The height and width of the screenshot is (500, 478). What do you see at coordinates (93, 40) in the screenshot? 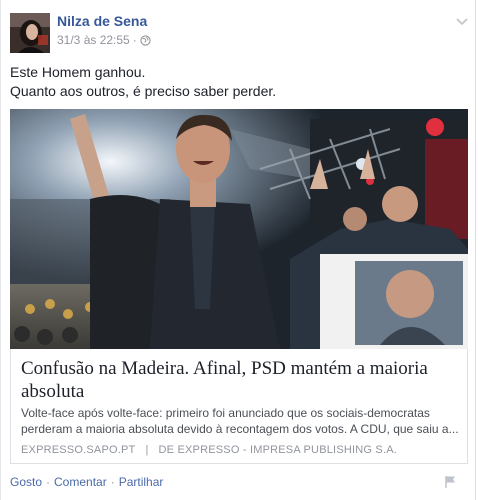
I see `post-timestamp: 31/3 às 22:55` at bounding box center [93, 40].